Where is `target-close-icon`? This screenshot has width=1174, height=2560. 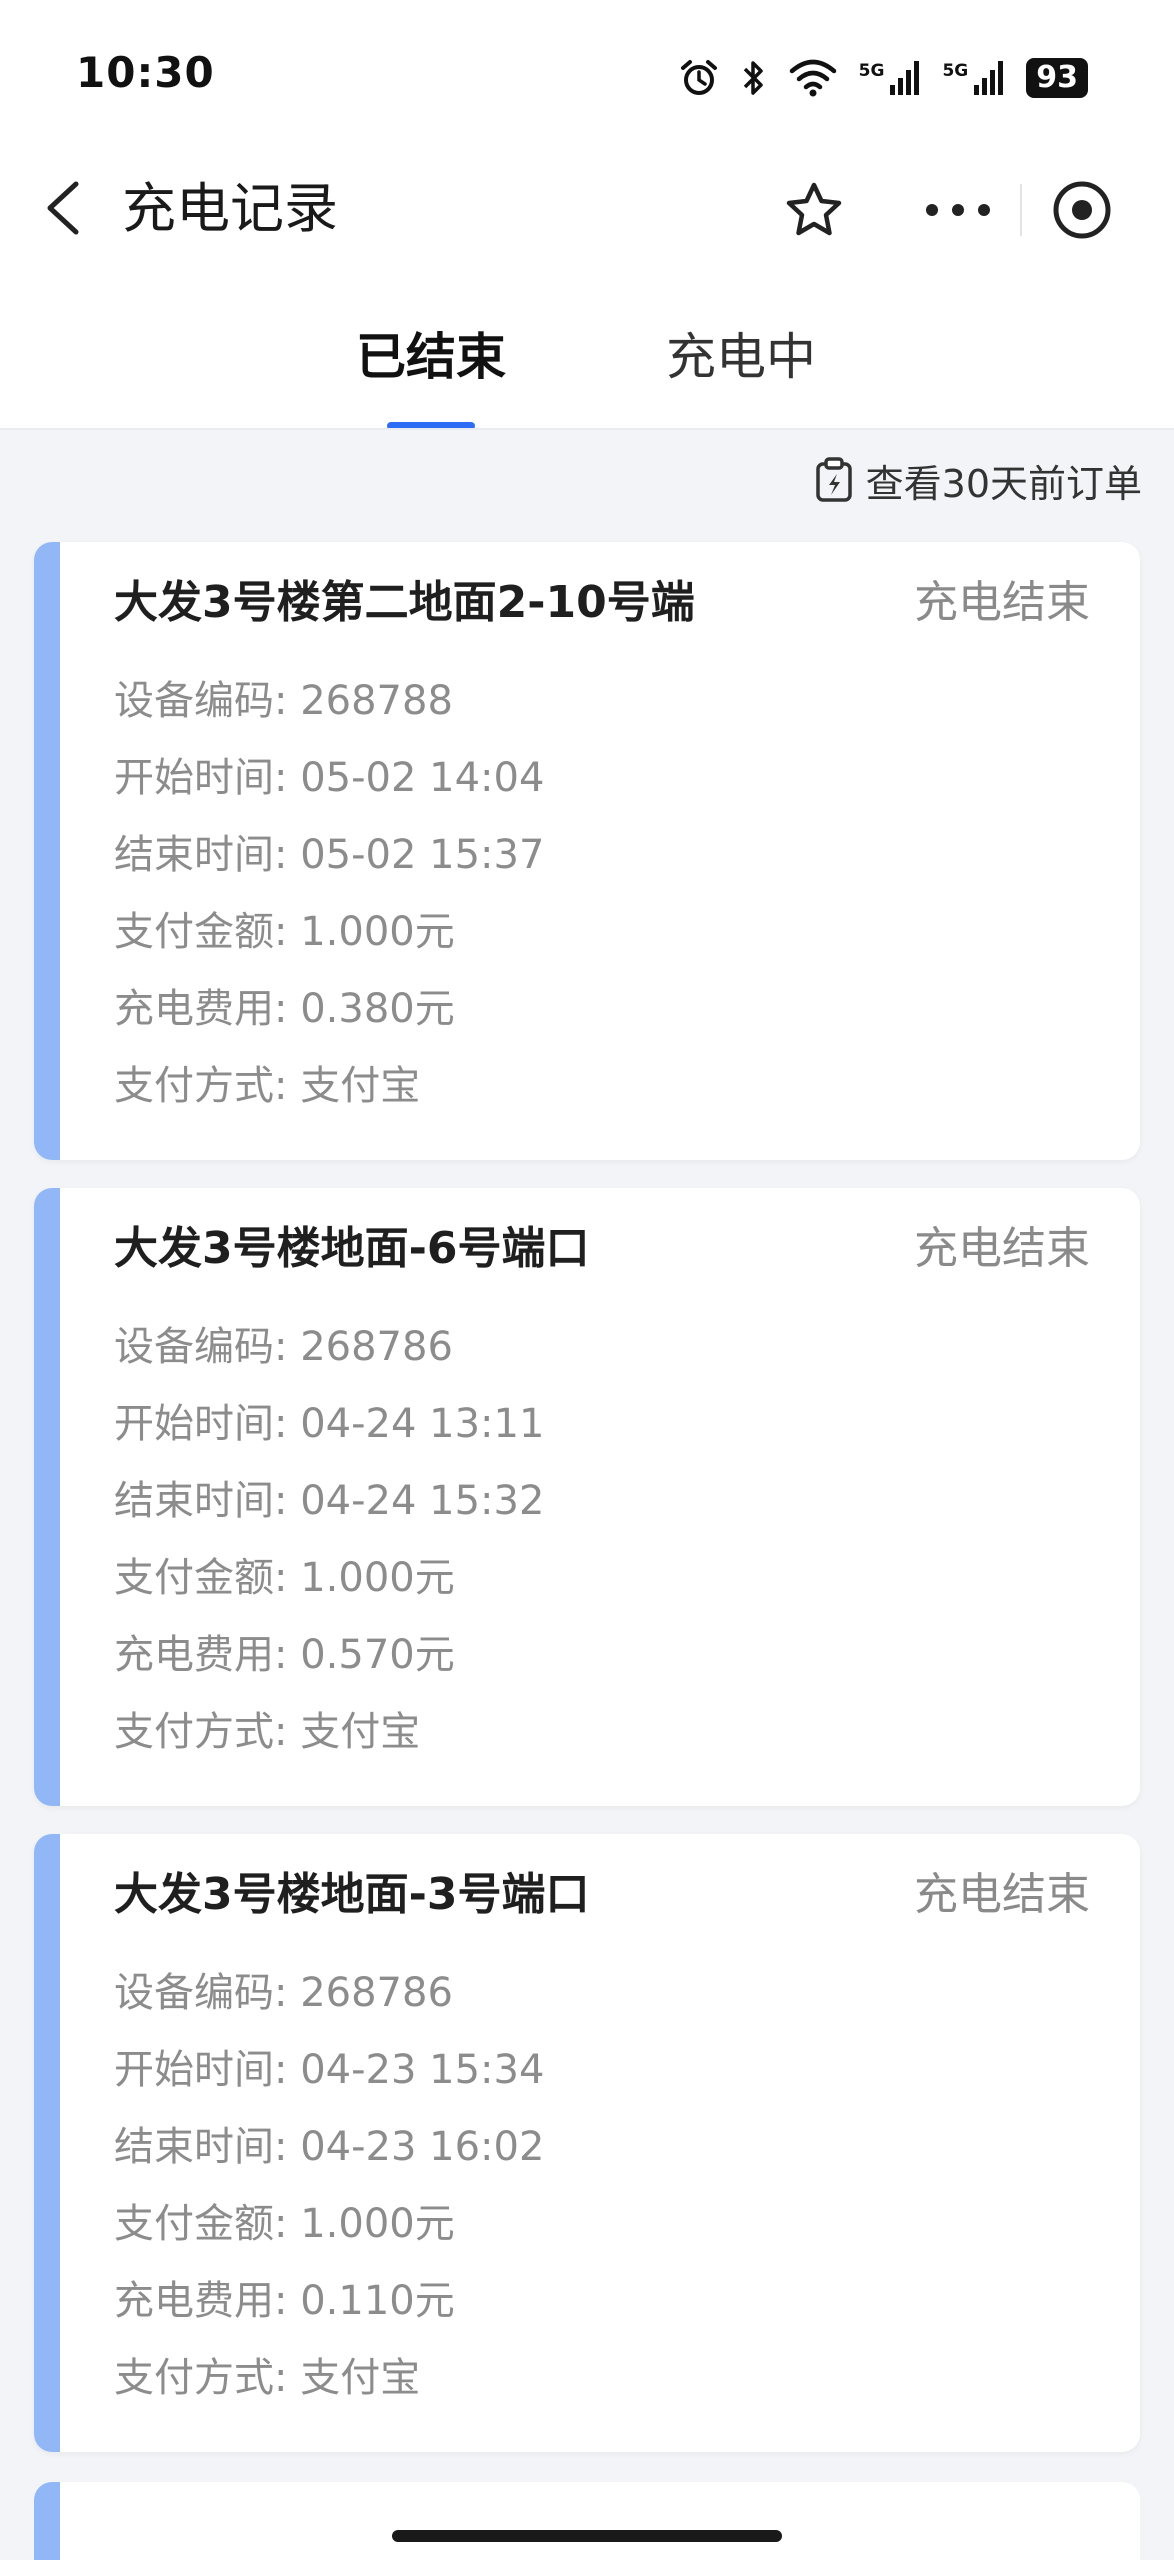 target-close-icon is located at coordinates (1082, 210).